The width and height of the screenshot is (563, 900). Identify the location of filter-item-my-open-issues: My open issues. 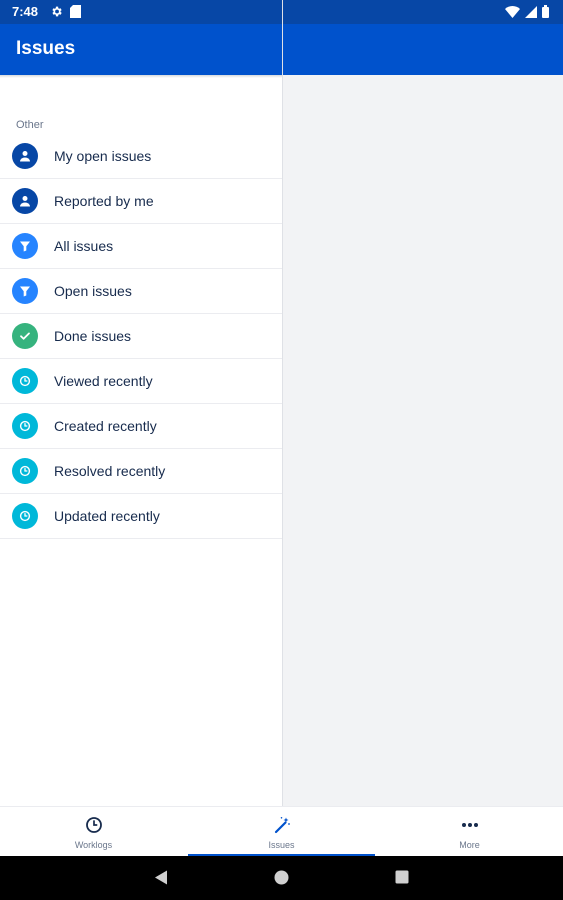
(141, 156).